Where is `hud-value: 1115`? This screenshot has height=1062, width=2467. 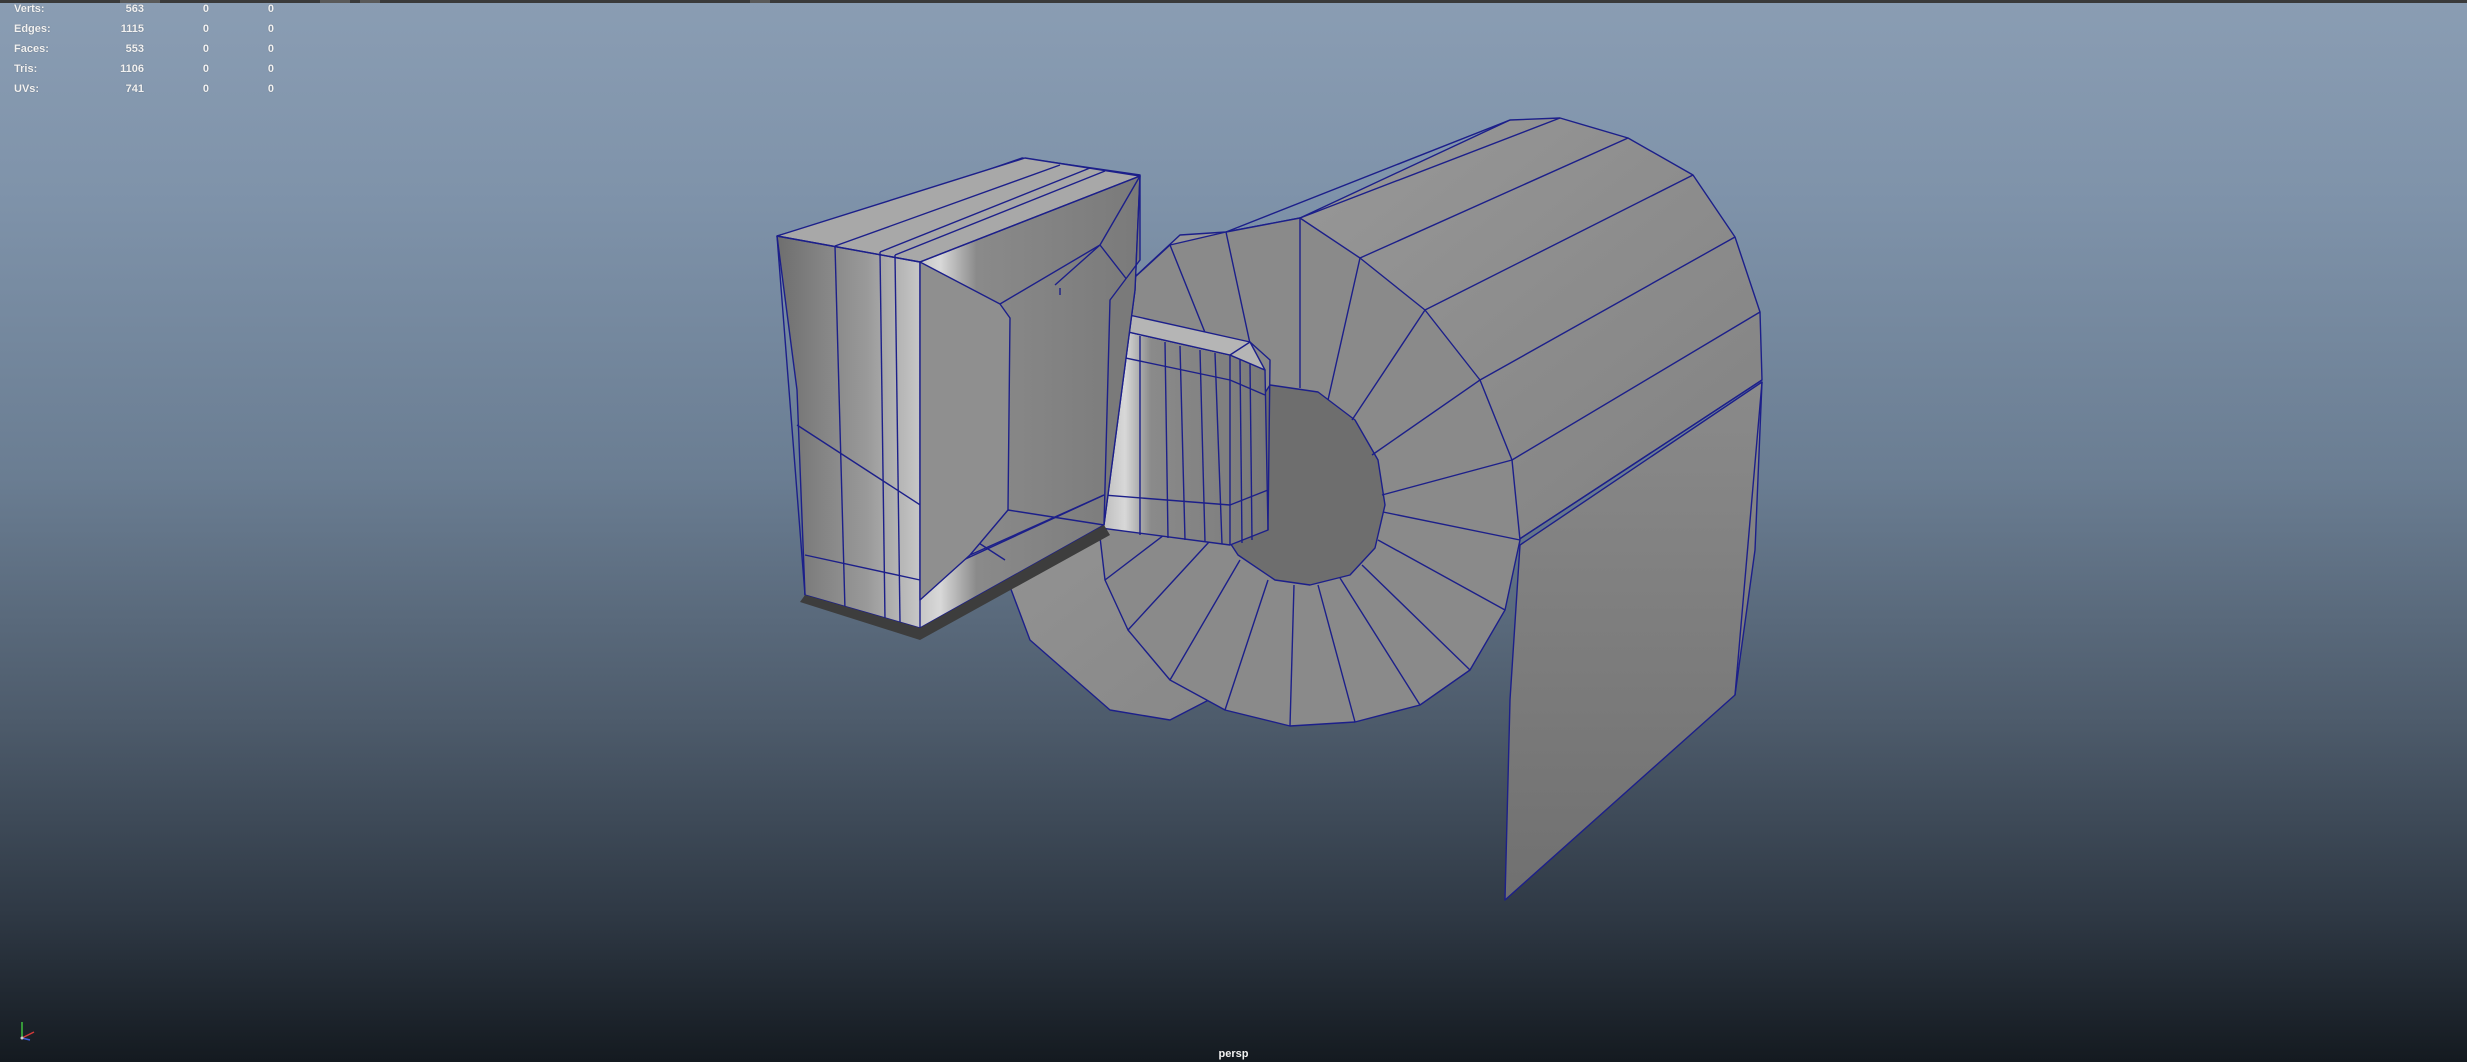
hud-value: 1115 is located at coordinates (132, 29).